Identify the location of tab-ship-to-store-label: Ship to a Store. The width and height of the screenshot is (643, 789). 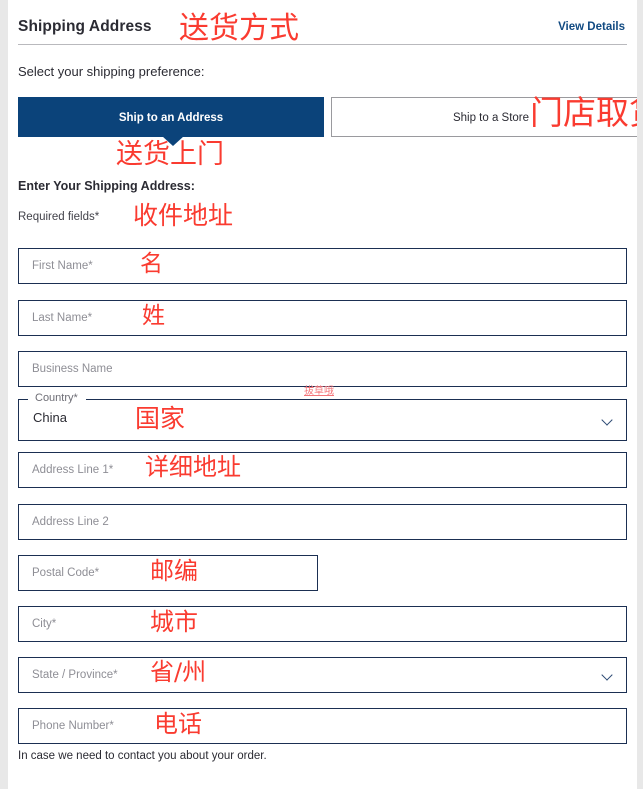
(491, 118).